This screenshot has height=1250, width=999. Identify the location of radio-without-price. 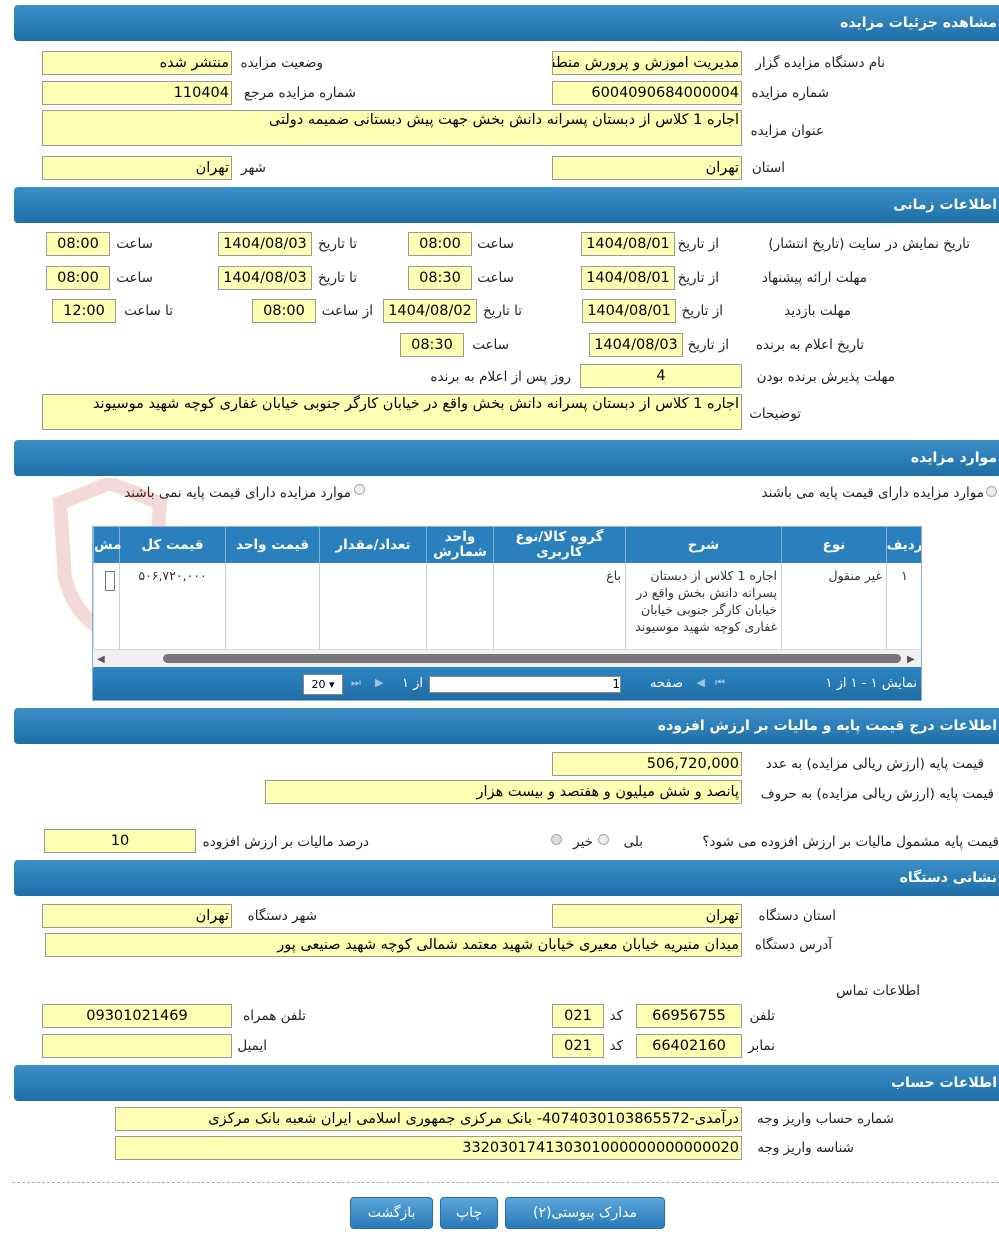
(359, 489).